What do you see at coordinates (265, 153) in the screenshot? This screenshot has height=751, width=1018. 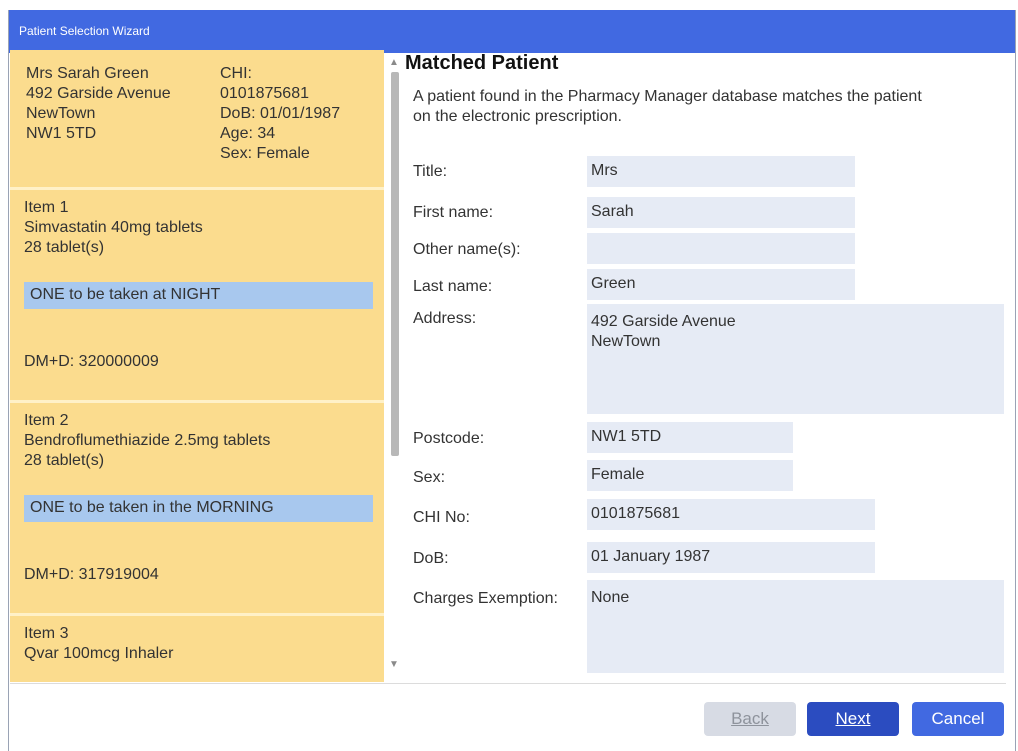 I see `patient-sex: Sex: Female` at bounding box center [265, 153].